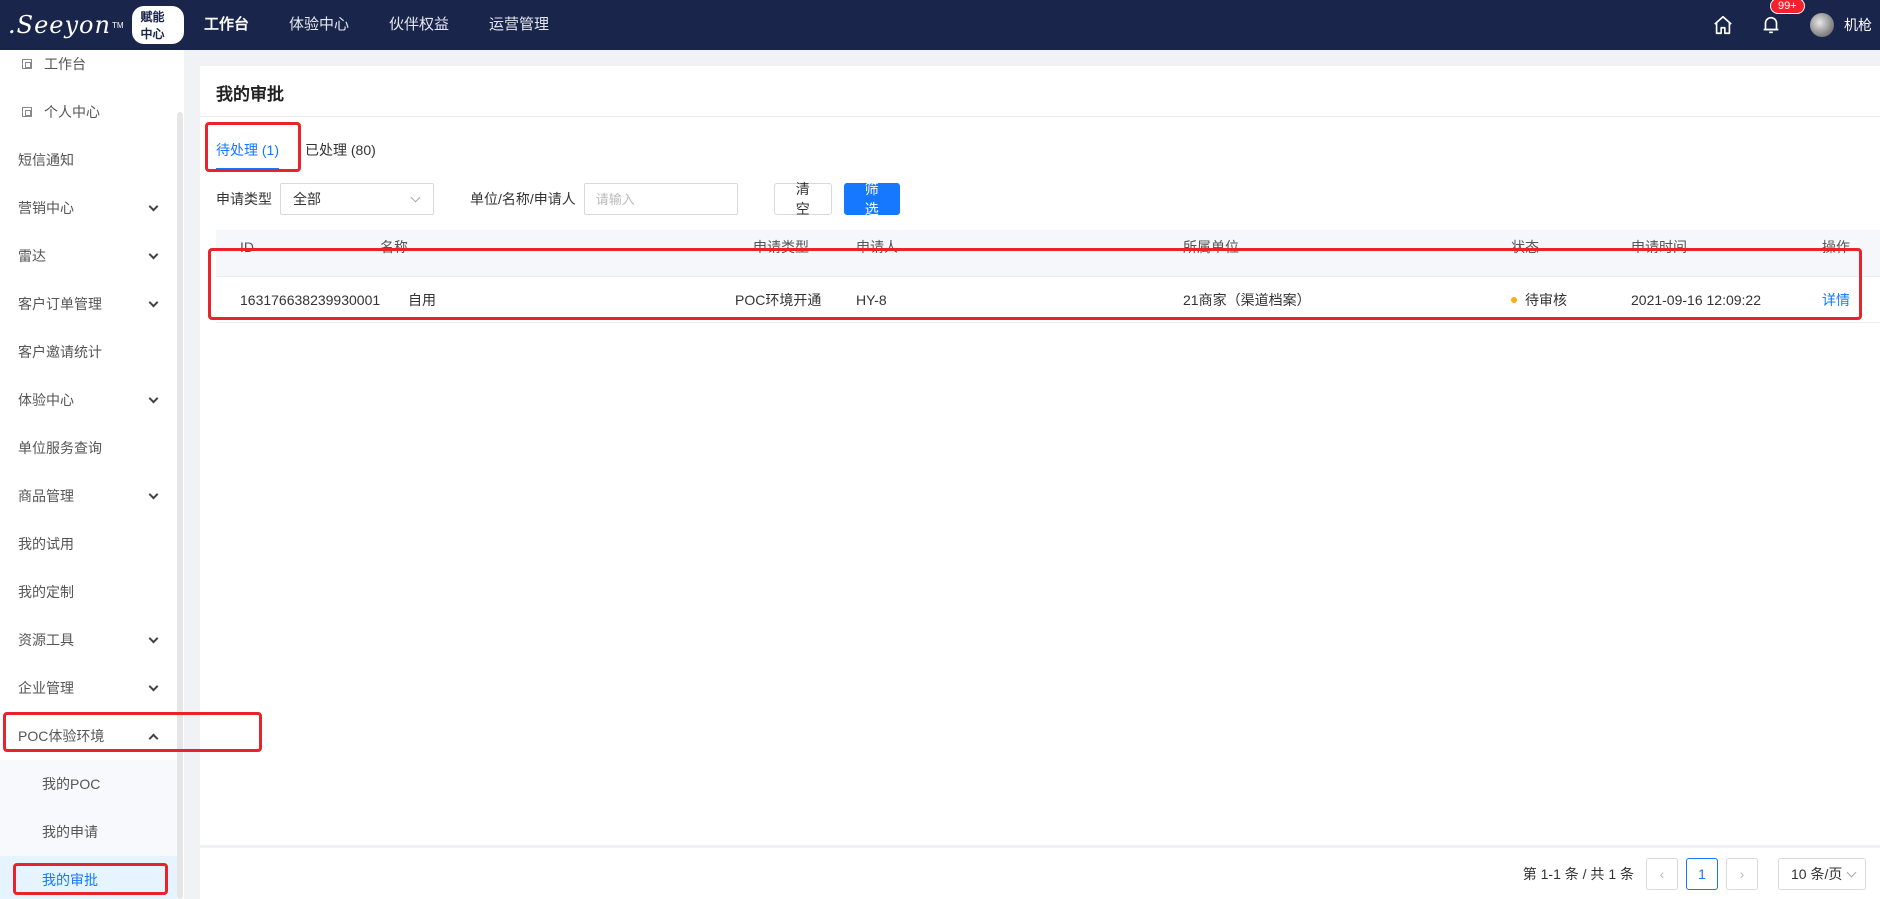 The width and height of the screenshot is (1880, 899). Describe the element at coordinates (877, 247) in the screenshot. I see `column-header-applicant: 申请人` at that location.